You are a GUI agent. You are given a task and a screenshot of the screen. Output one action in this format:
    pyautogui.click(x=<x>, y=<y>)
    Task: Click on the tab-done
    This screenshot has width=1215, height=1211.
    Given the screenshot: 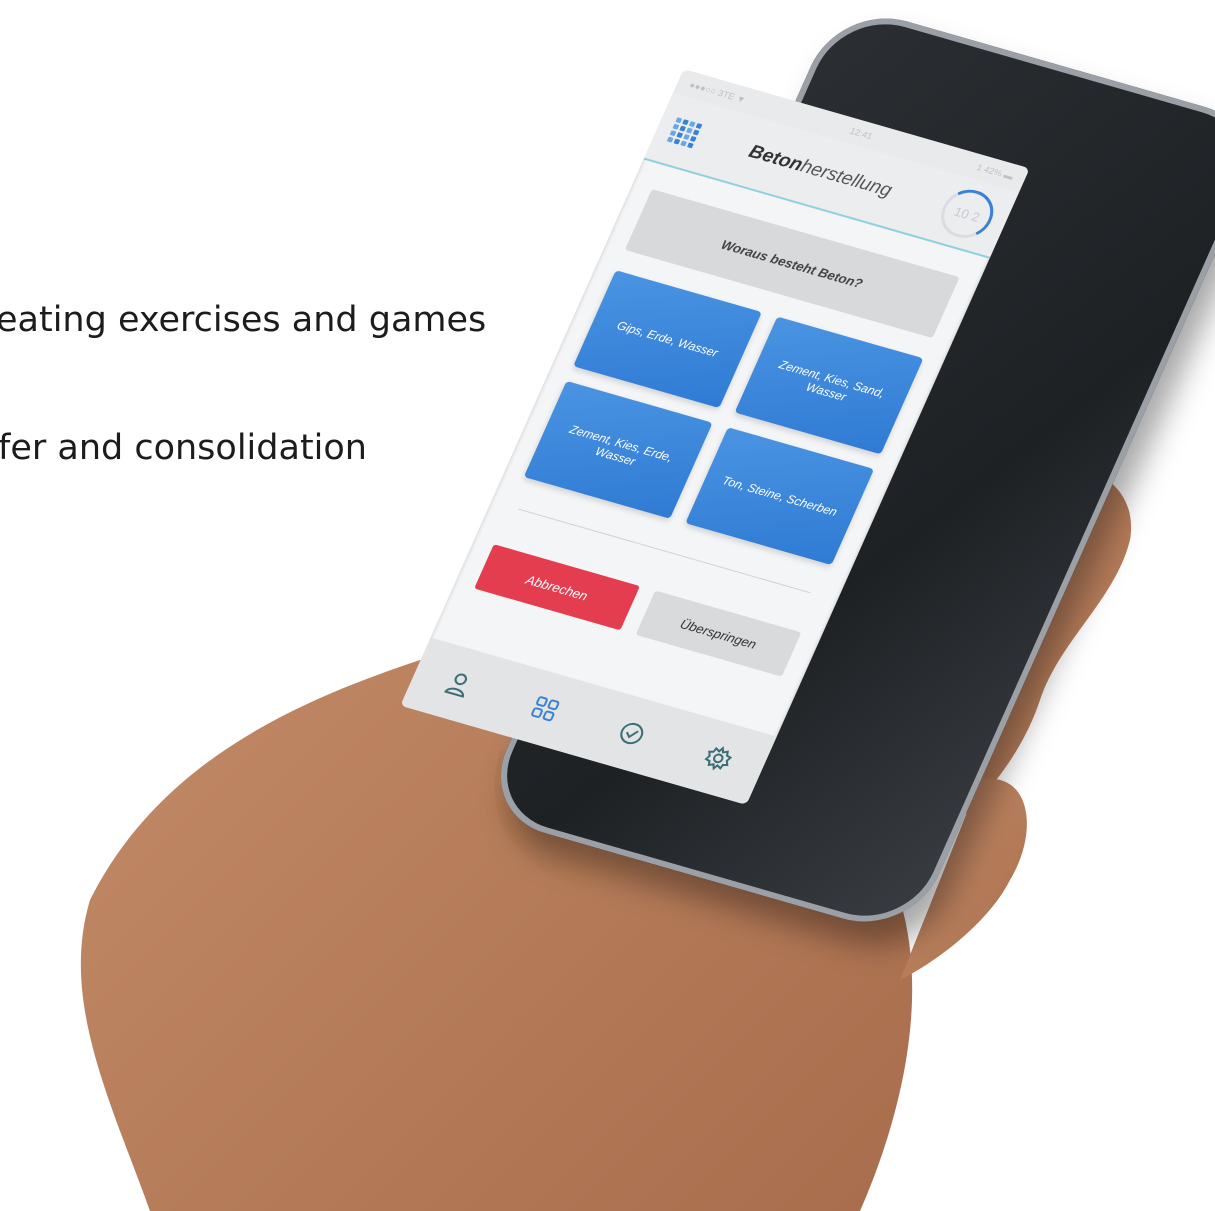 What is the action you would take?
    pyautogui.click(x=631, y=734)
    